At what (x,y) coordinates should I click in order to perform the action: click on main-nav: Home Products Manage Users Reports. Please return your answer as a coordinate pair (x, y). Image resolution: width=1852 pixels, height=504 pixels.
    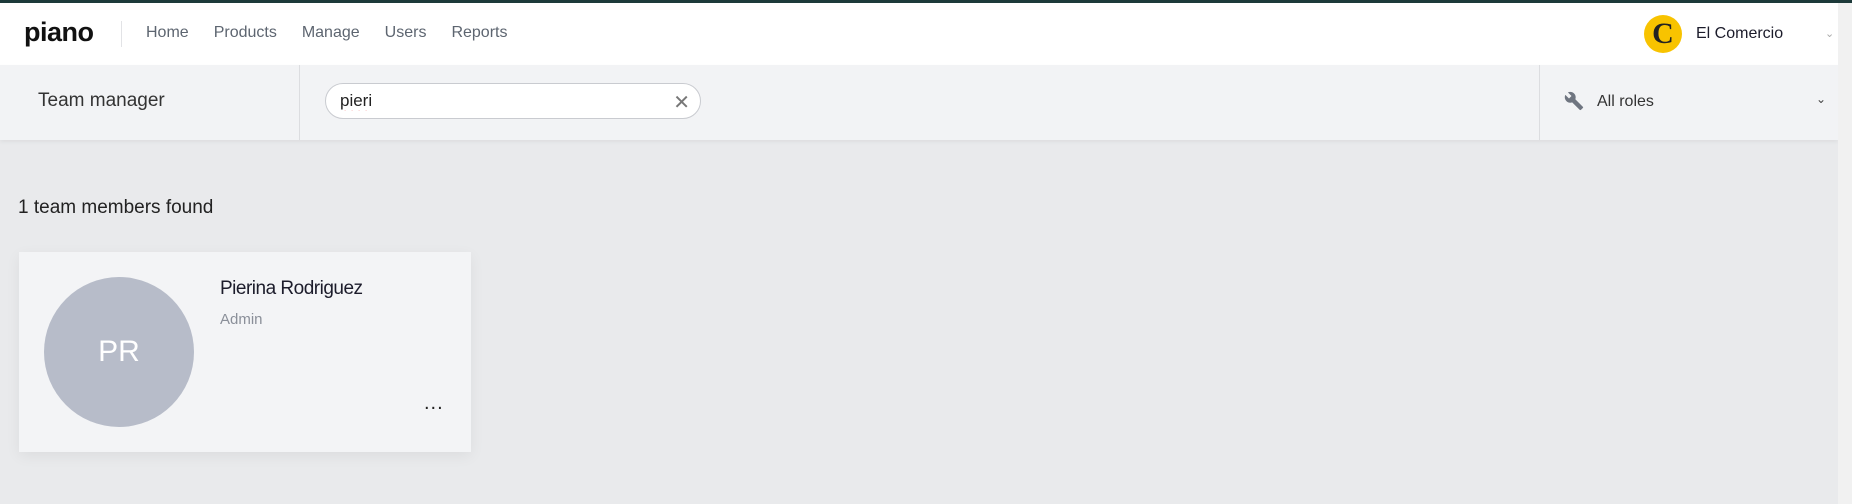
    Looking at the image, I should click on (326, 33).